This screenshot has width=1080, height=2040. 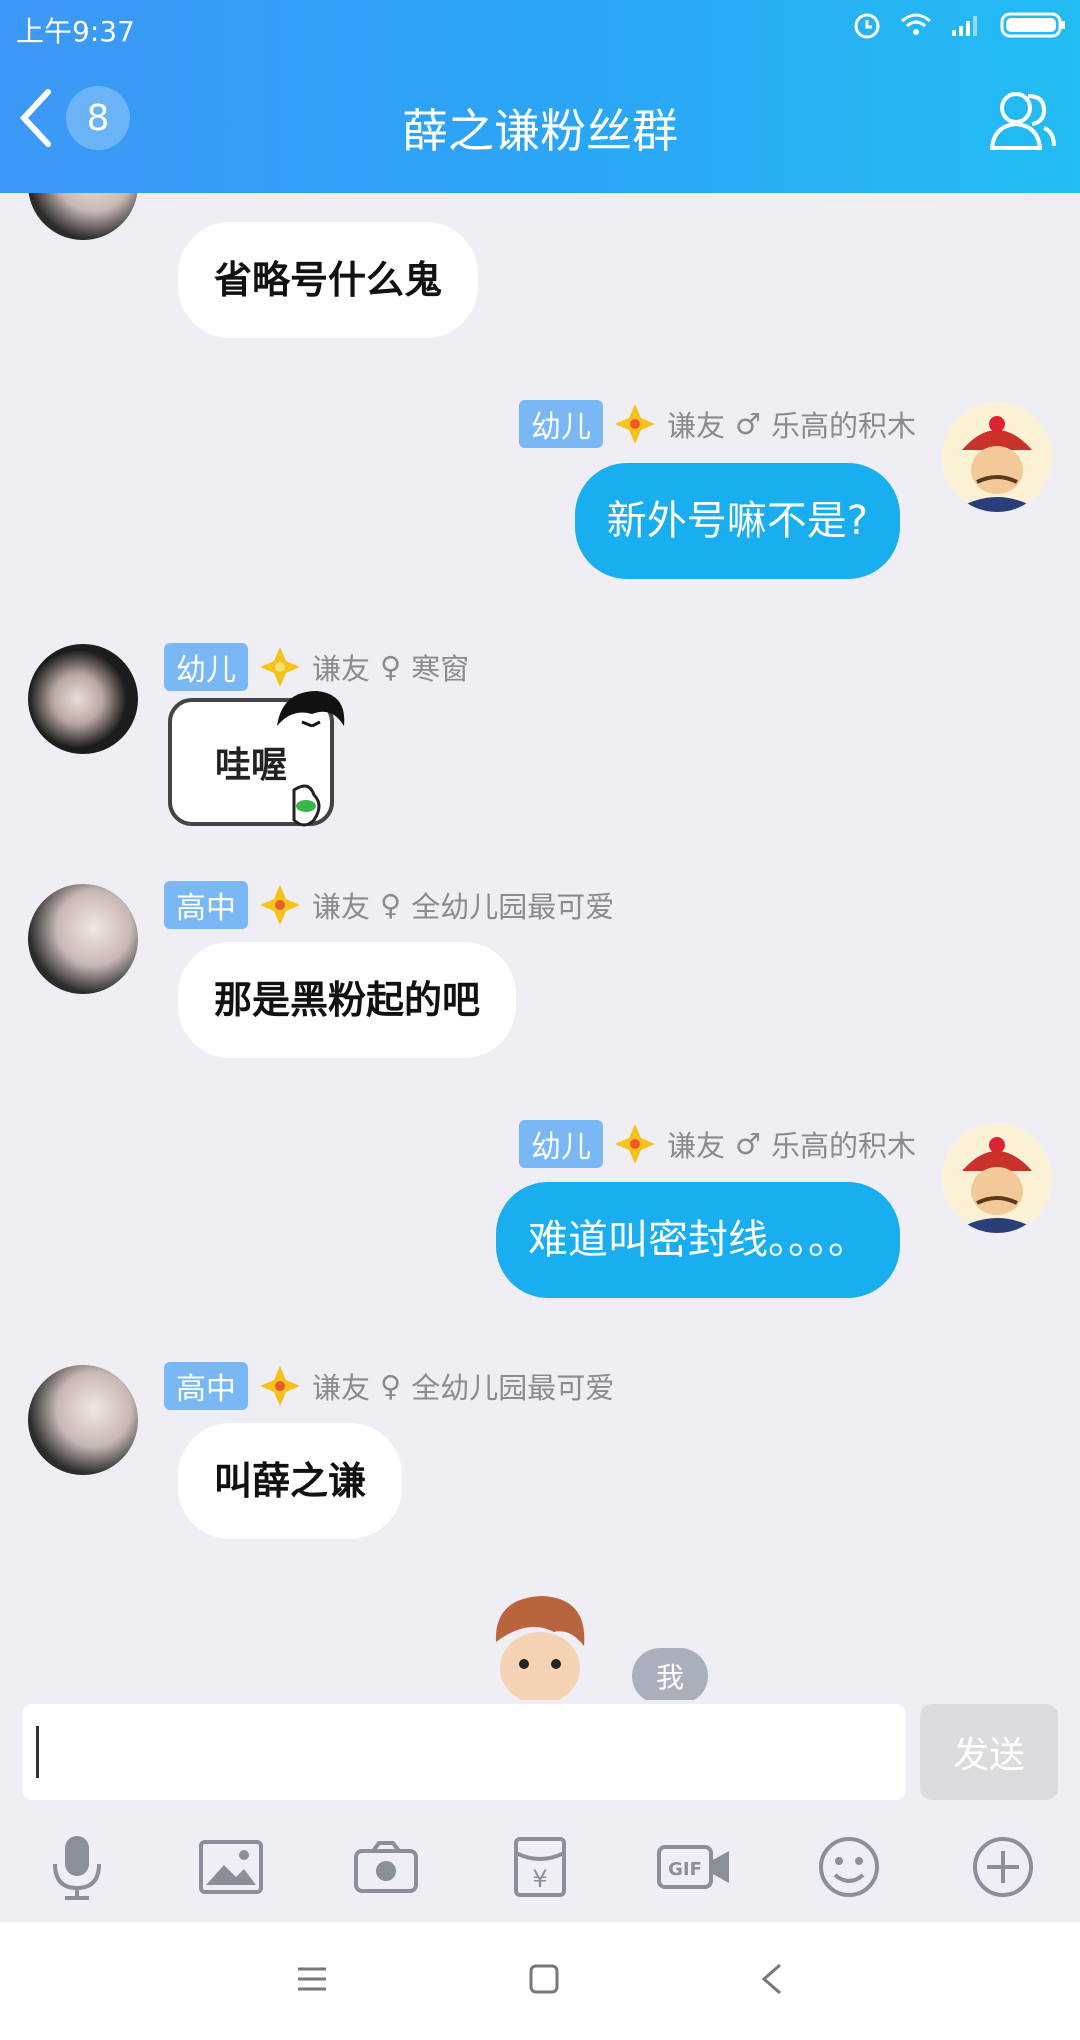 What do you see at coordinates (540, 1648) in the screenshot?
I see `cartoon-avatar-sticker` at bounding box center [540, 1648].